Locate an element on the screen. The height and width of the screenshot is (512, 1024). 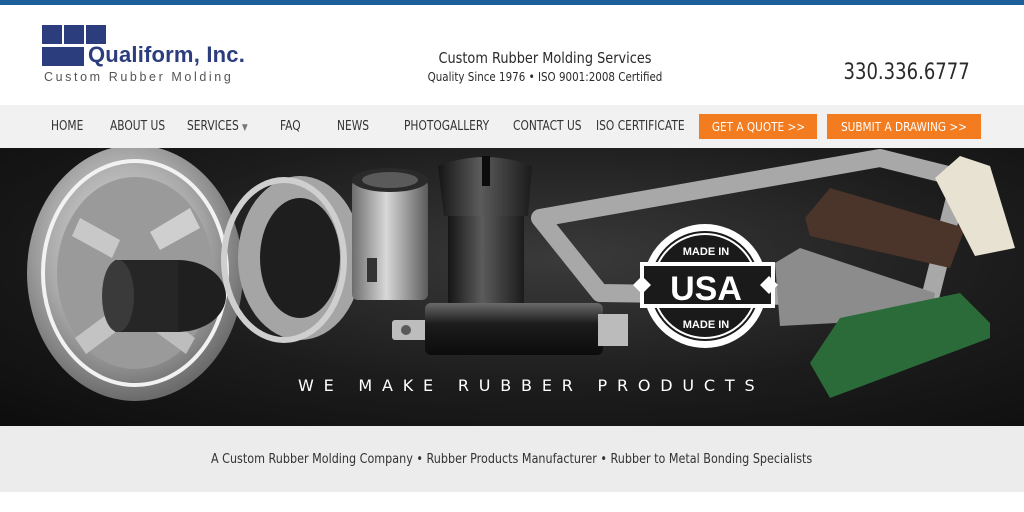
nav-about-us: ABOUT US is located at coordinates (137, 126).